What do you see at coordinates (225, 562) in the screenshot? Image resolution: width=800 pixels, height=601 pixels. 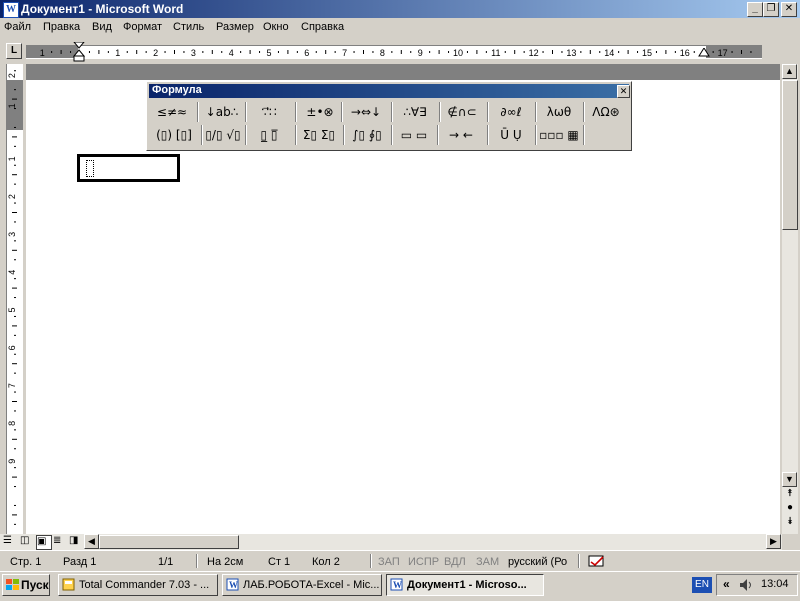 I see `status-at: На 2см` at bounding box center [225, 562].